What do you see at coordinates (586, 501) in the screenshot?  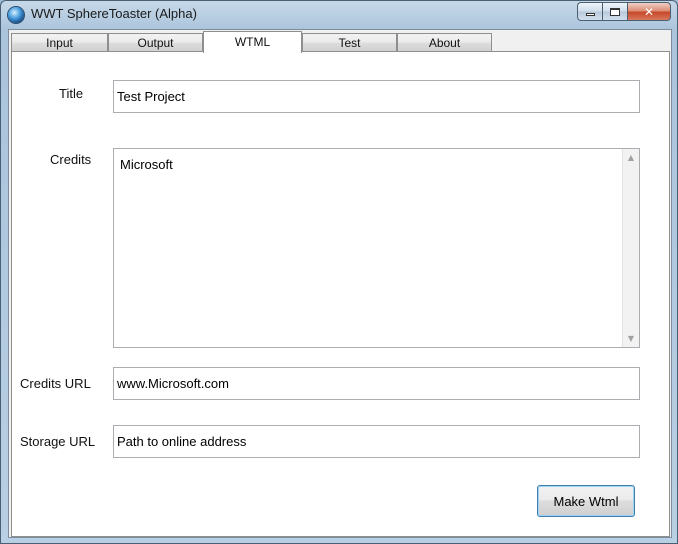 I see `make-wtml-button: Make Wtml` at bounding box center [586, 501].